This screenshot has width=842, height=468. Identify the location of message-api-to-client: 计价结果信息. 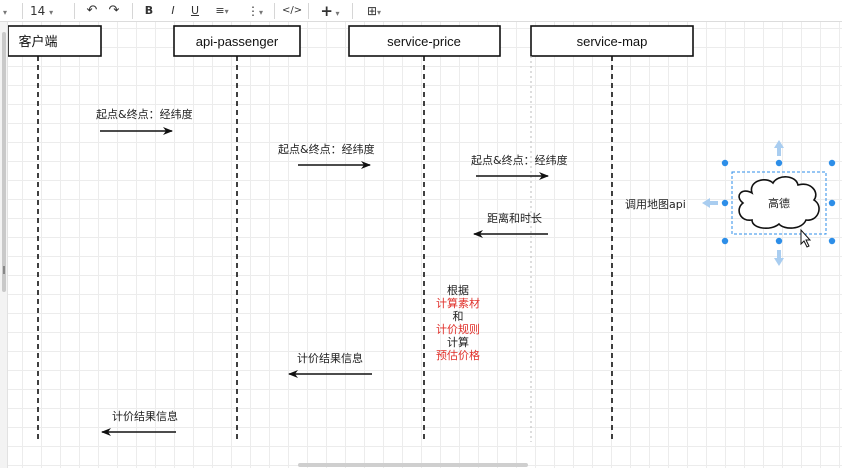
(139, 422).